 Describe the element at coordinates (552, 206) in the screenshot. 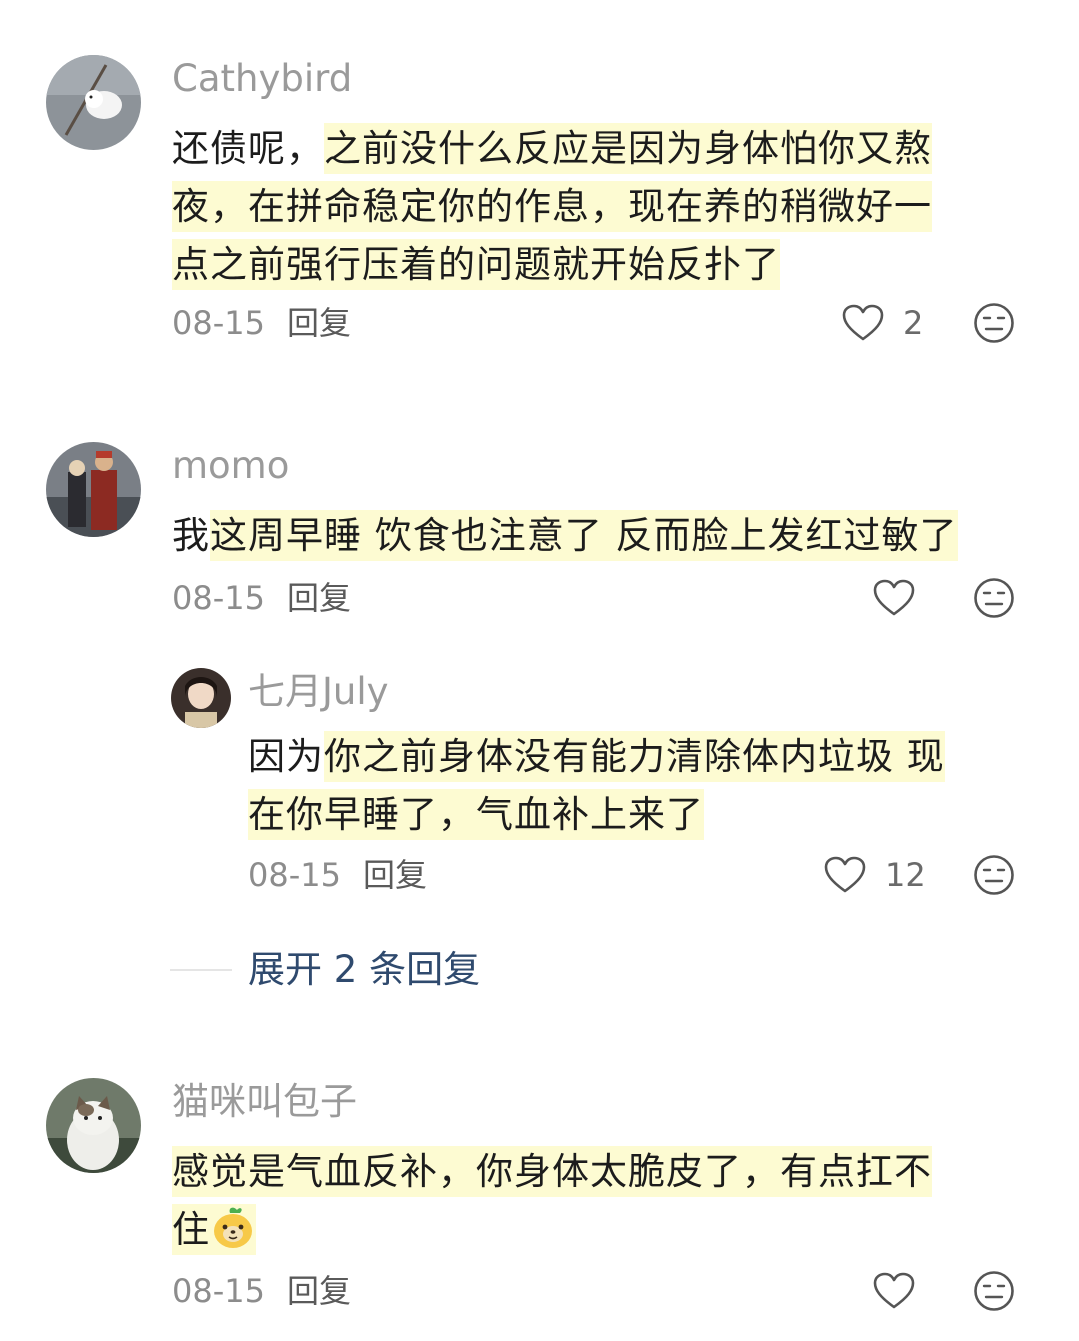

I see `highlighted-text-line: 夜，在拼命稳定你的作息，现在养的稍微好一` at that location.